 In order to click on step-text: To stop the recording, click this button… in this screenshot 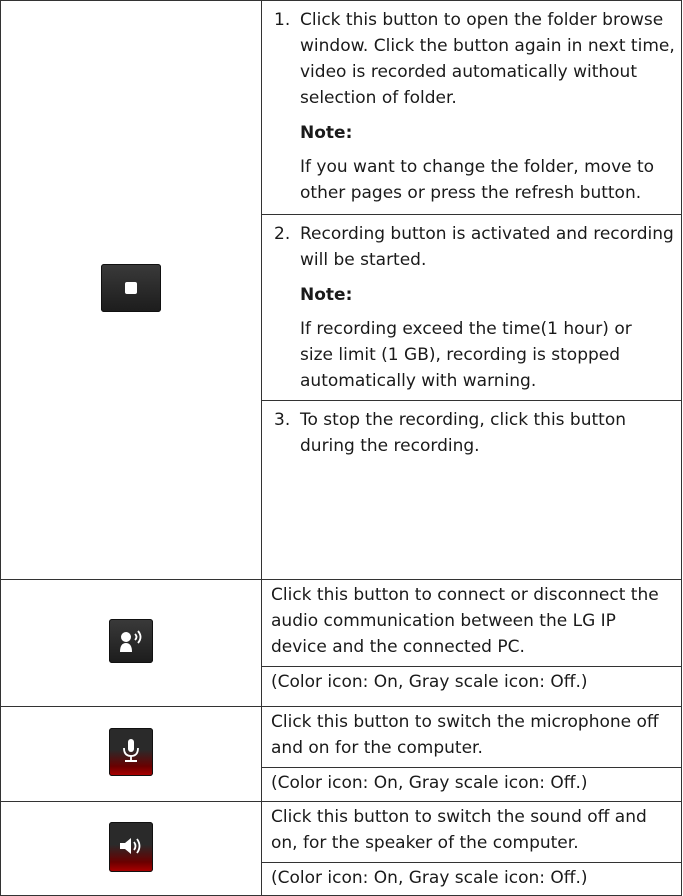, I will do `click(463, 433)`.